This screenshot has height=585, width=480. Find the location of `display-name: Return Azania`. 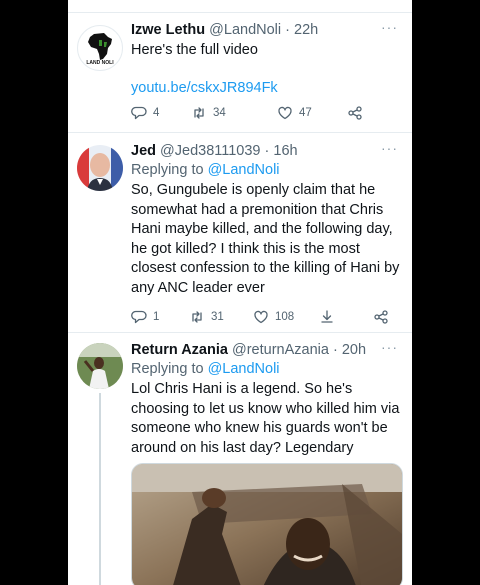

display-name: Return Azania is located at coordinates (179, 350).